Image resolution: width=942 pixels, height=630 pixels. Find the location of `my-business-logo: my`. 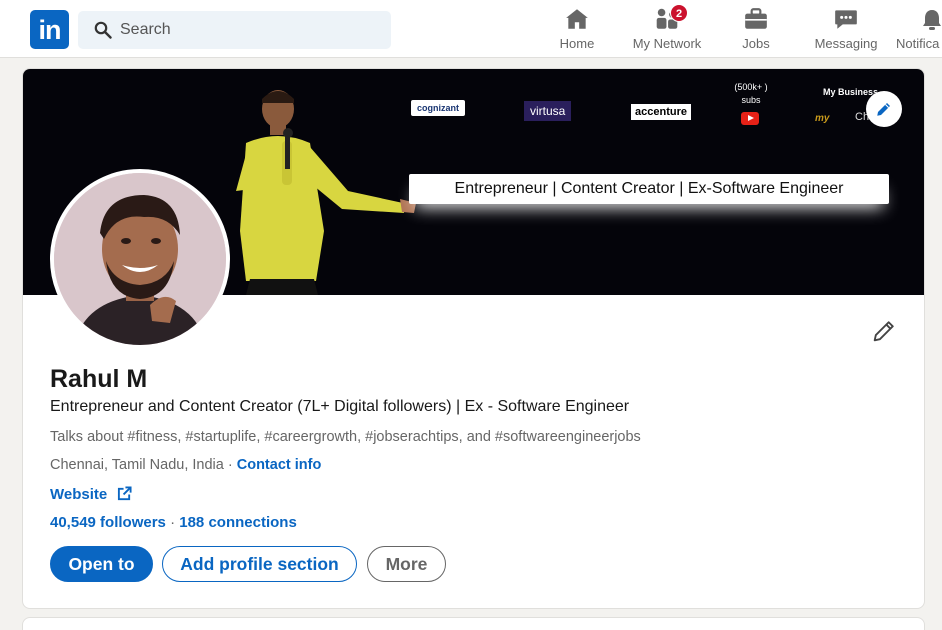

my-business-logo: my is located at coordinates (822, 118).